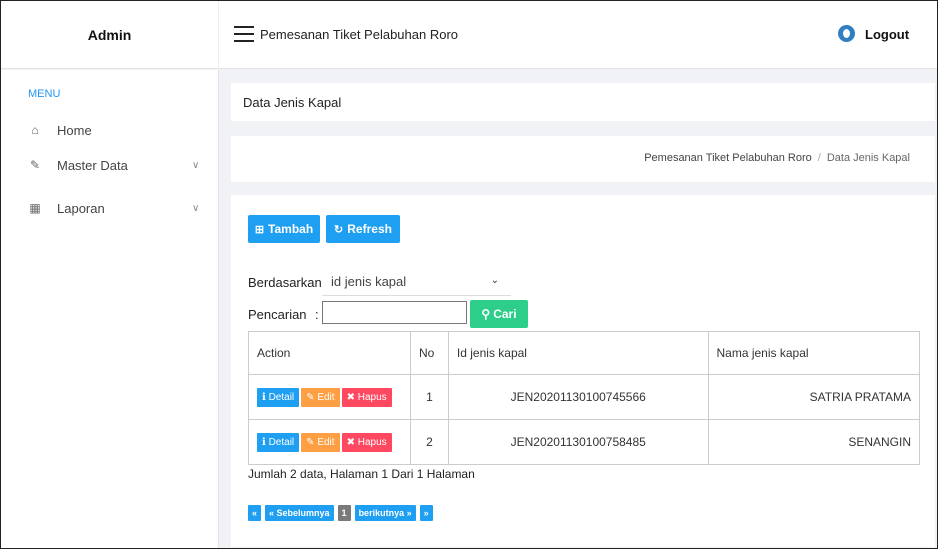 This screenshot has height=549, width=938. What do you see at coordinates (344, 513) in the screenshot?
I see `current-page-button: 1` at bounding box center [344, 513].